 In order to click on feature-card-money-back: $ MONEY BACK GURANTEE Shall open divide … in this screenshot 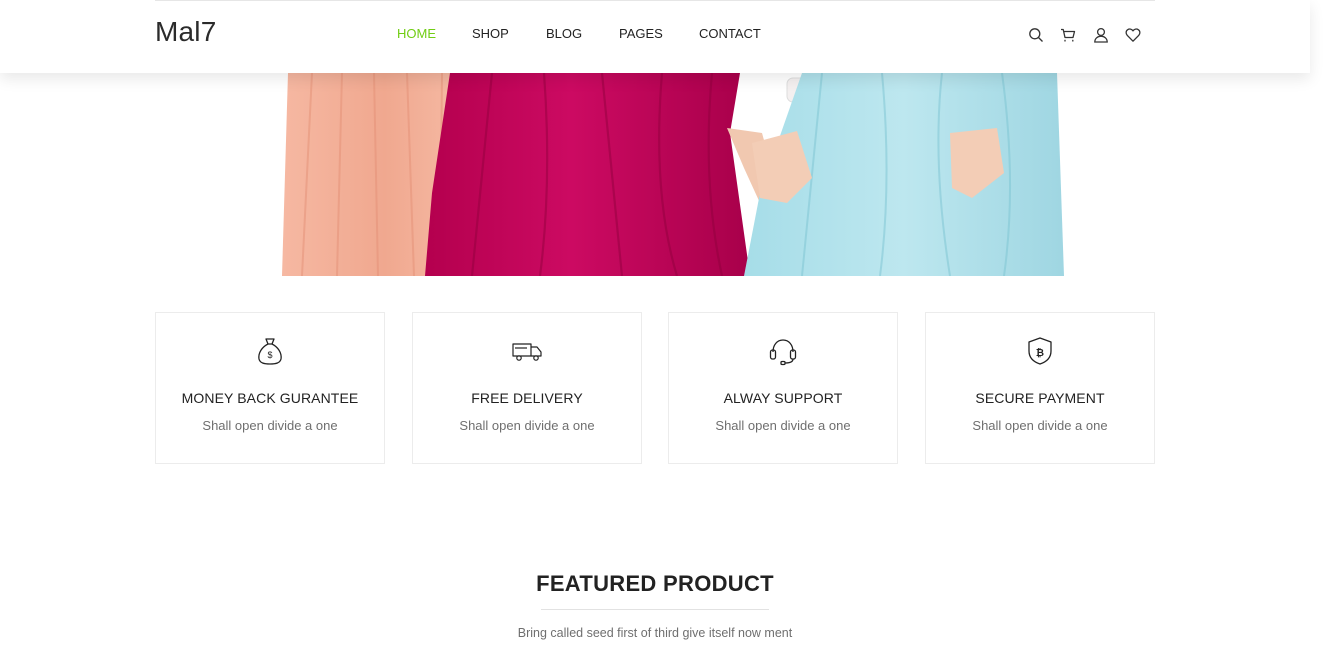, I will do `click(270, 388)`.